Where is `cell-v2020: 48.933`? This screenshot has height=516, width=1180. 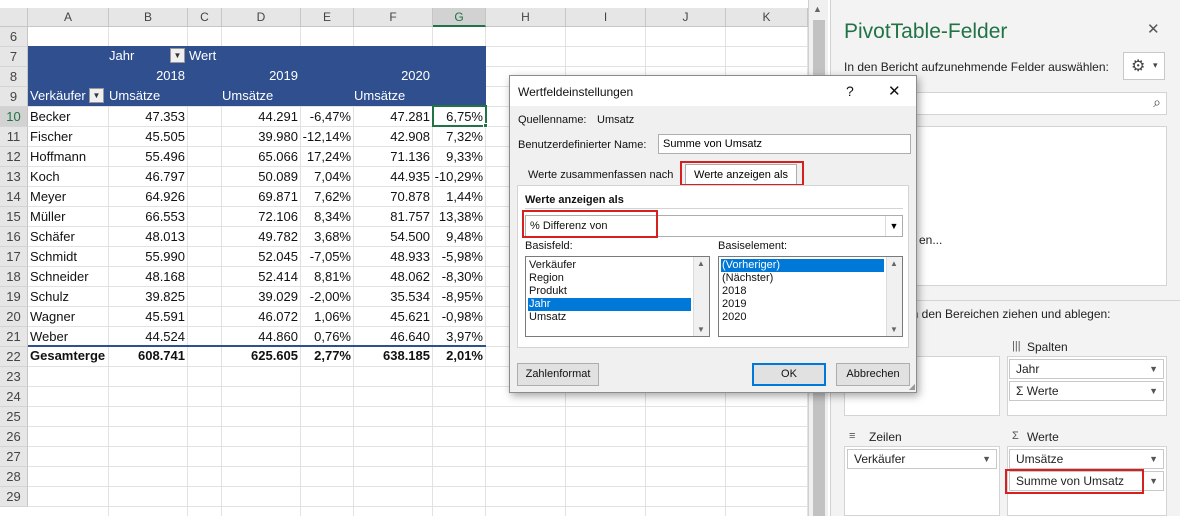 cell-v2020: 48.933 is located at coordinates (393, 257).